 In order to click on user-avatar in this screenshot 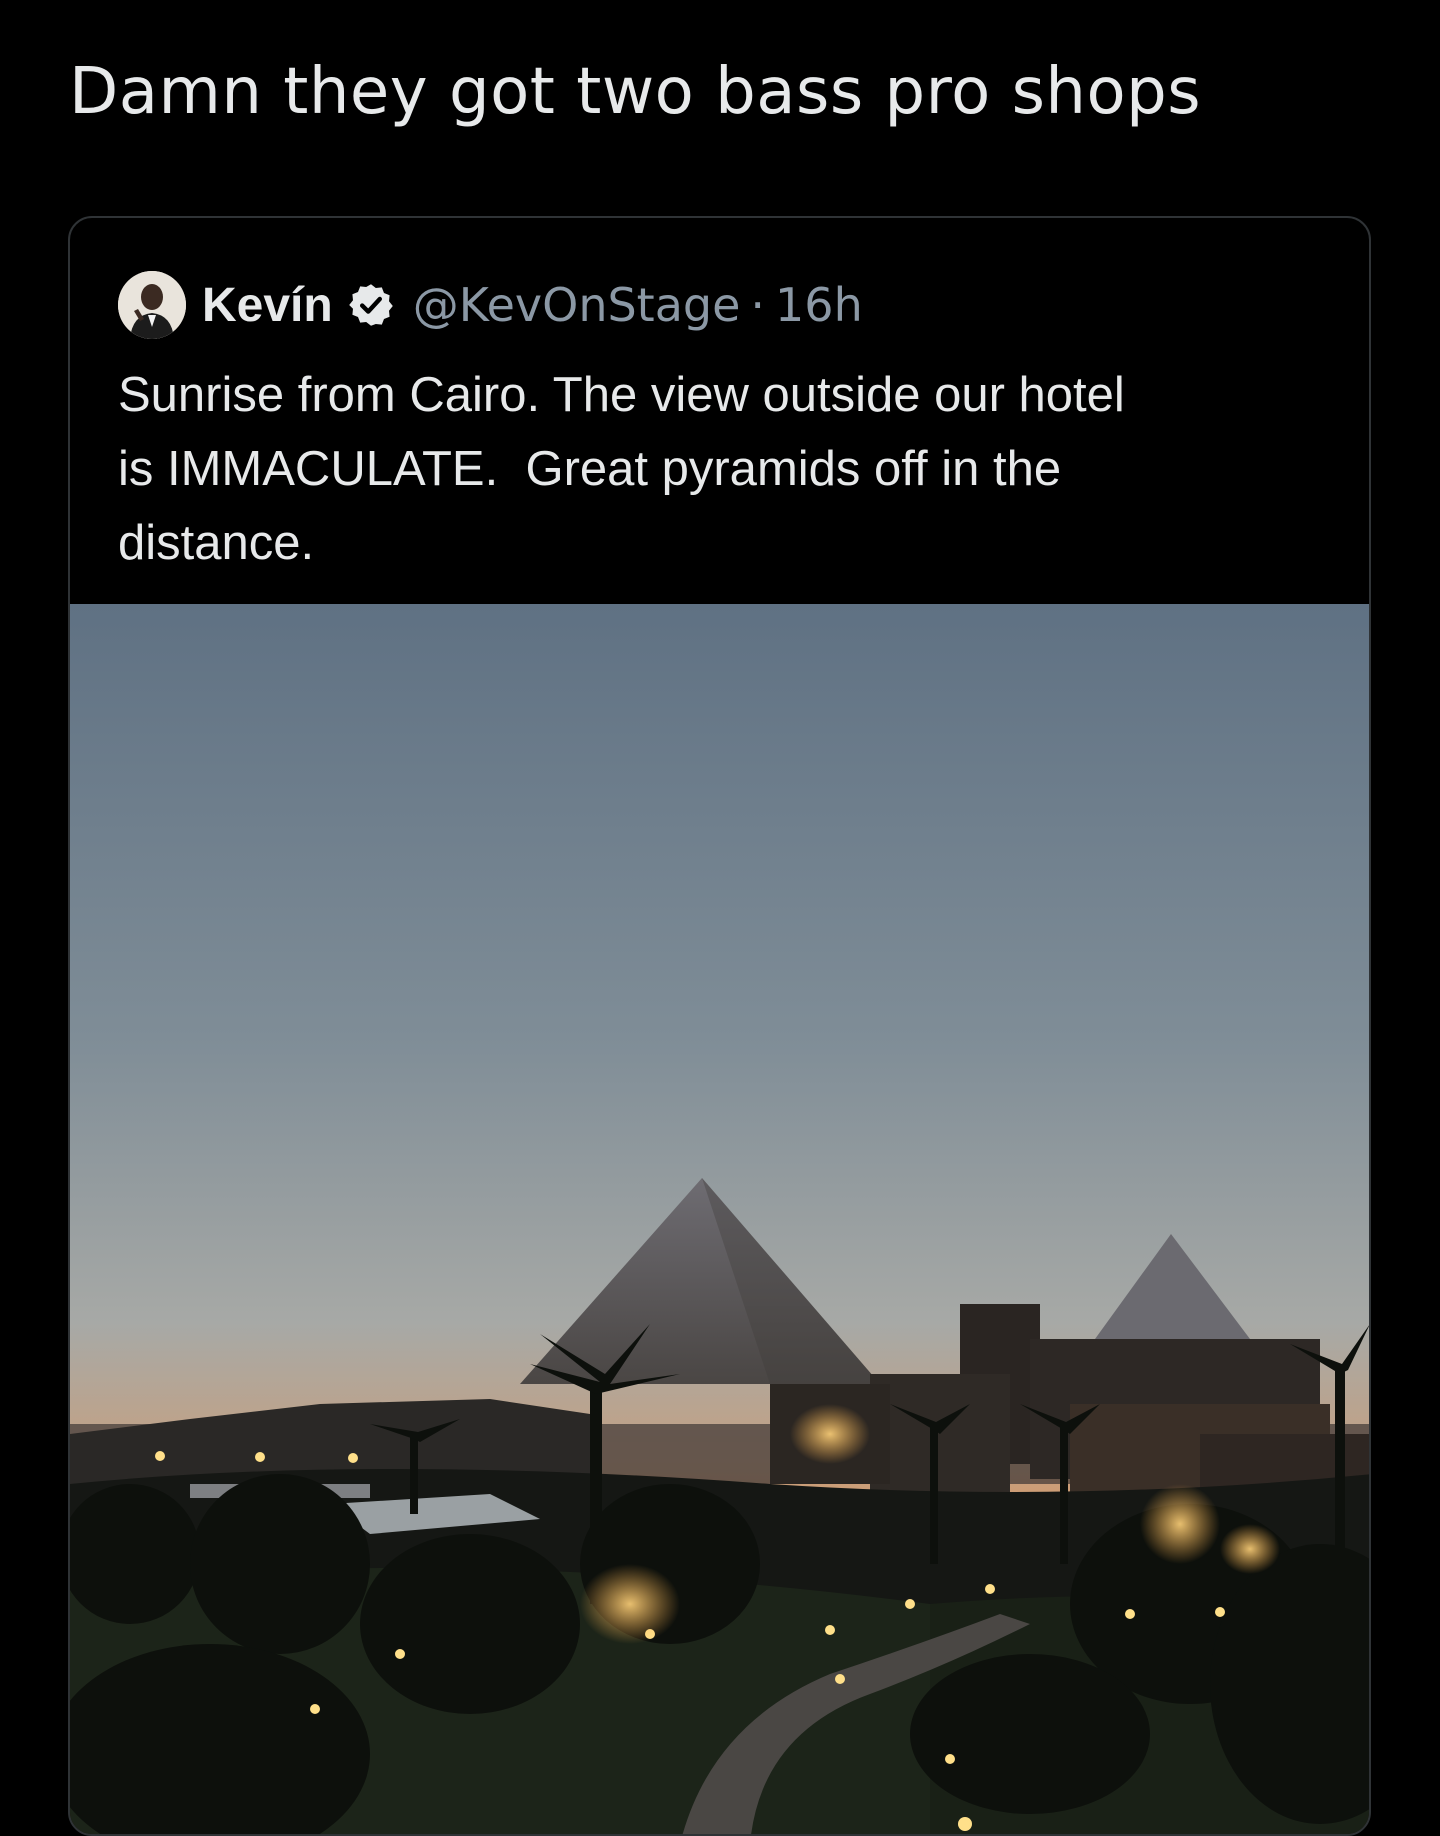, I will do `click(152, 305)`.